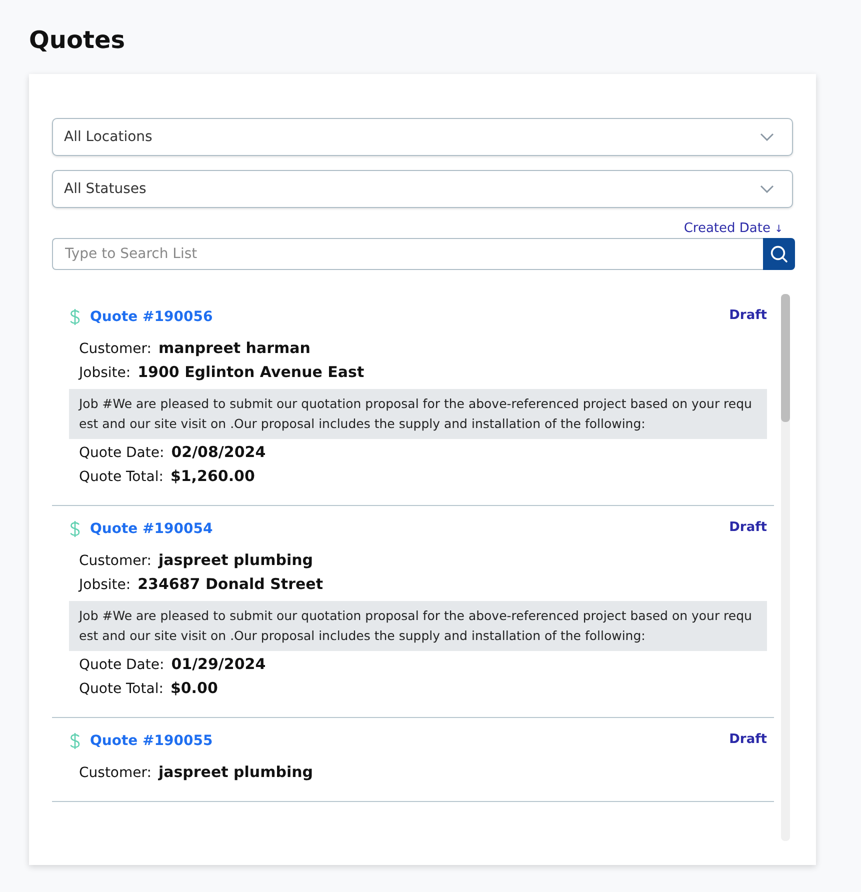 The width and height of the screenshot is (861, 892). I want to click on search-button, so click(779, 254).